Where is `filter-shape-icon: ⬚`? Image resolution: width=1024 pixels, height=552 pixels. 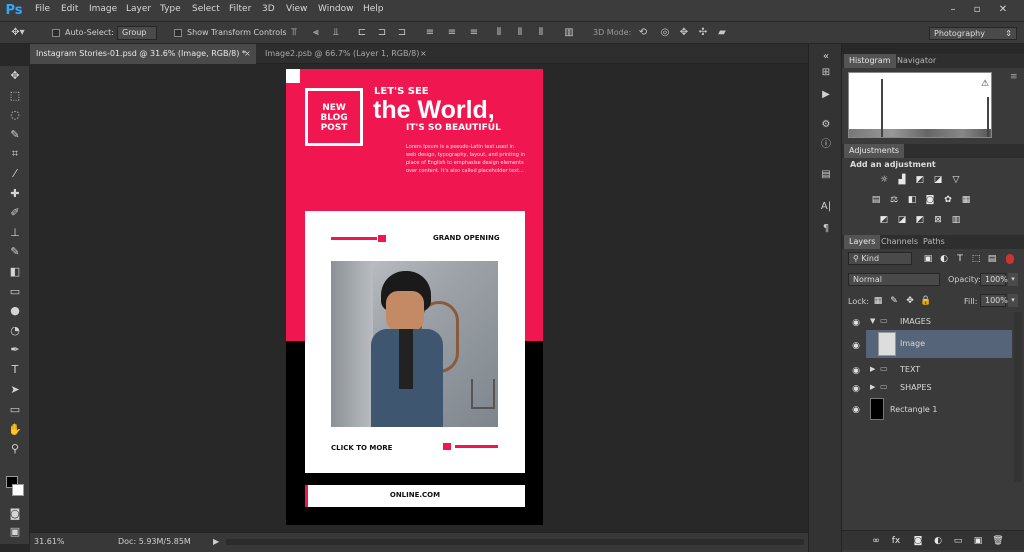 filter-shape-icon: ⬚ is located at coordinates (976, 259).